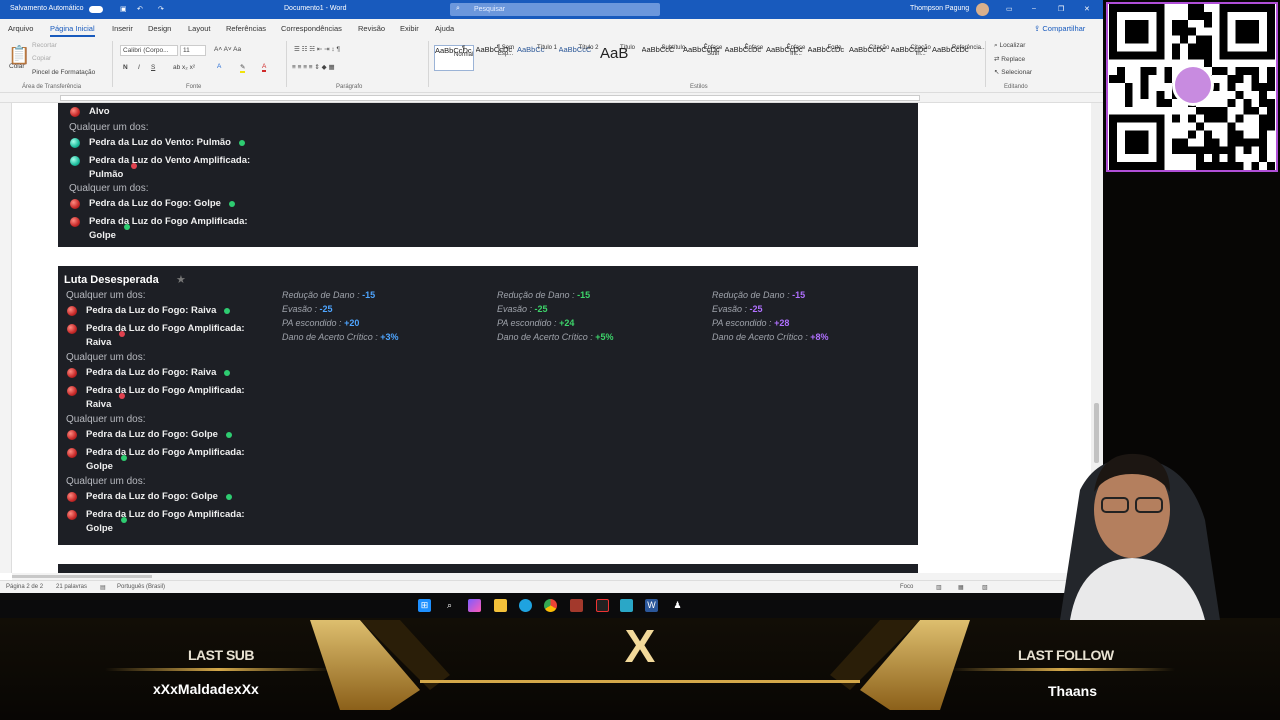 The height and width of the screenshot is (720, 1280). Describe the element at coordinates (525, 605) in the screenshot. I see `edge-icon` at that location.